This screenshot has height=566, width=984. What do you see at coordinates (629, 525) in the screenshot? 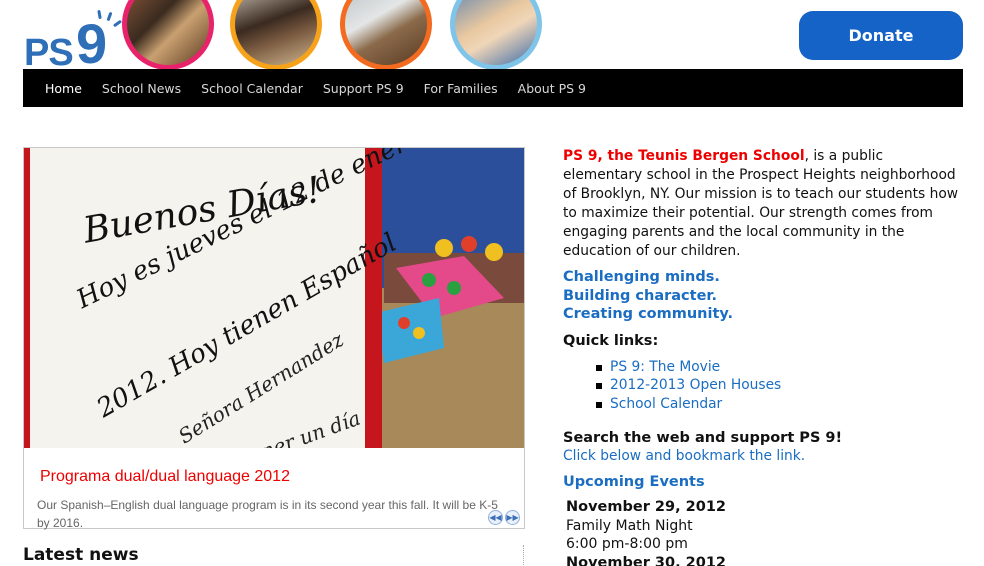
I see `event-title: Family Math Night` at bounding box center [629, 525].